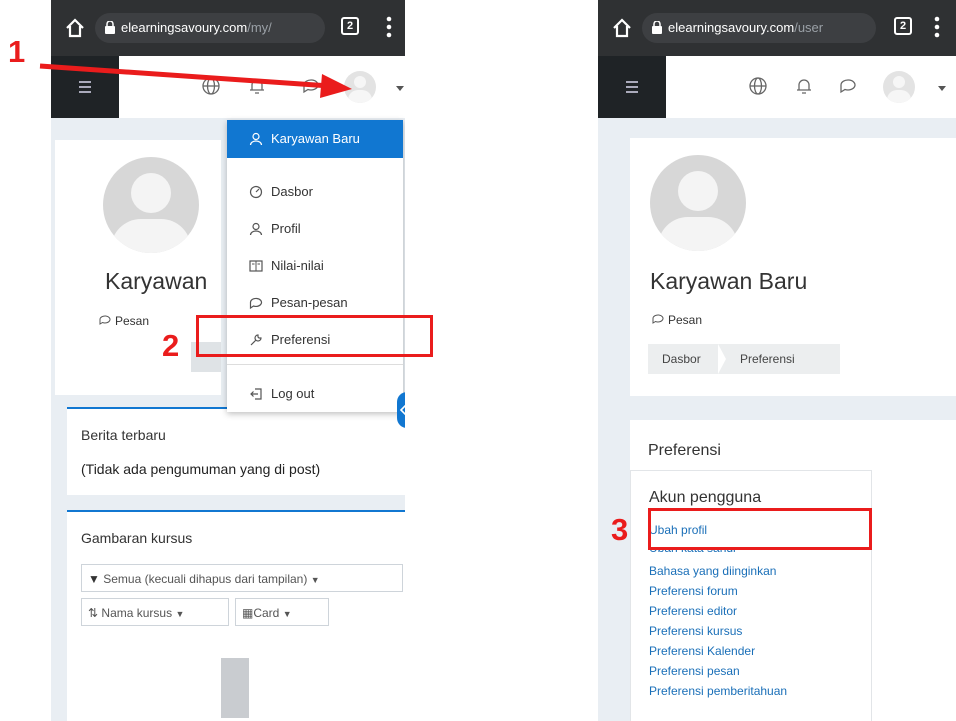  Describe the element at coordinates (315, 364) in the screenshot. I see `menu-divider` at that location.